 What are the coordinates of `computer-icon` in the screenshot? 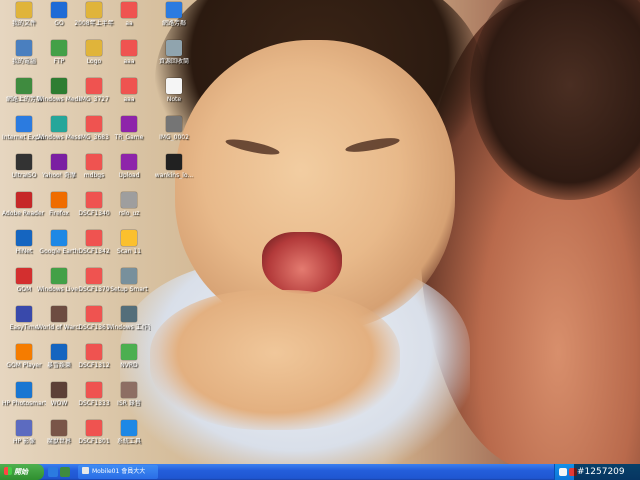 It's located at (24, 48).